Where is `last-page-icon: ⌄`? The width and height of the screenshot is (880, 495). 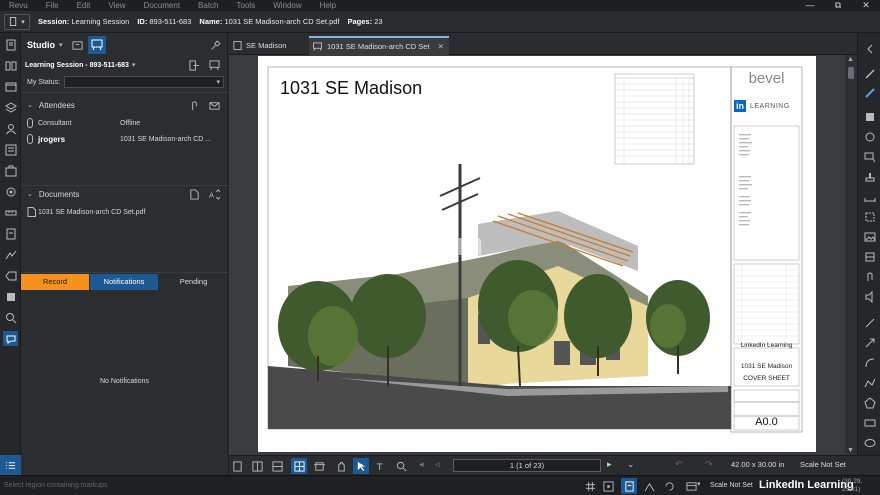 last-page-icon: ⌄ is located at coordinates (631, 464).